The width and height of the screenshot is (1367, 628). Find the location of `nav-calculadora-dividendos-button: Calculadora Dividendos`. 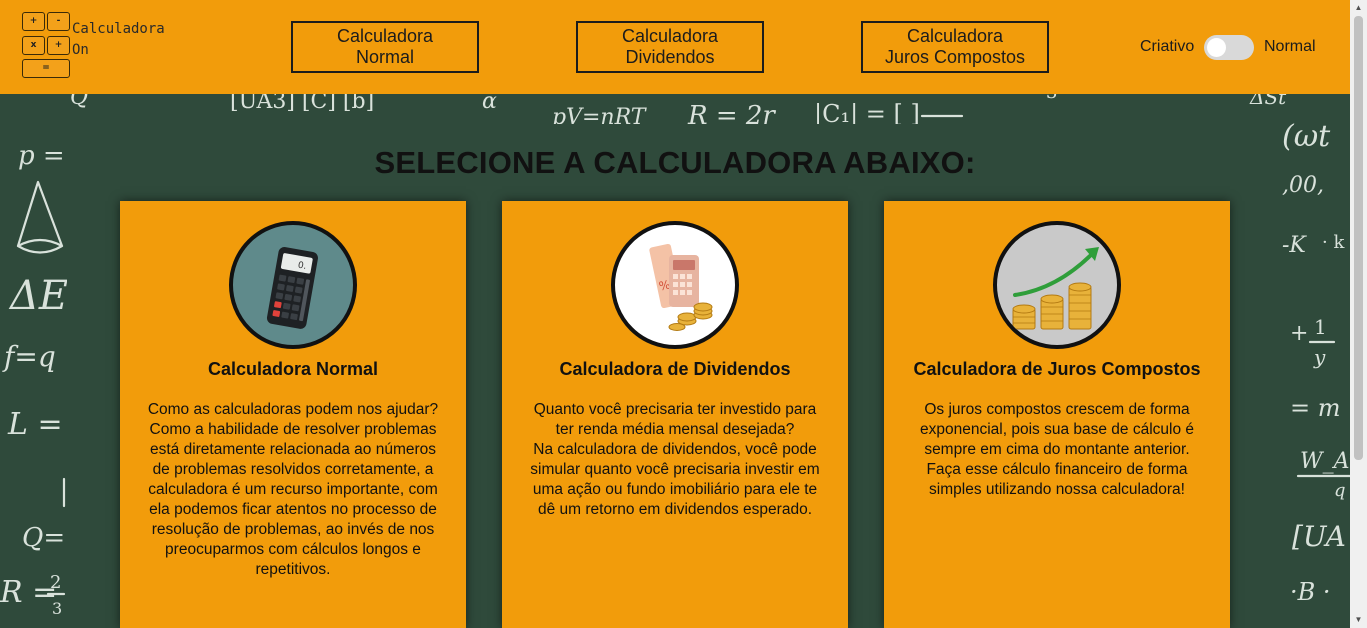

nav-calculadora-dividendos-button: Calculadora Dividendos is located at coordinates (670, 47).